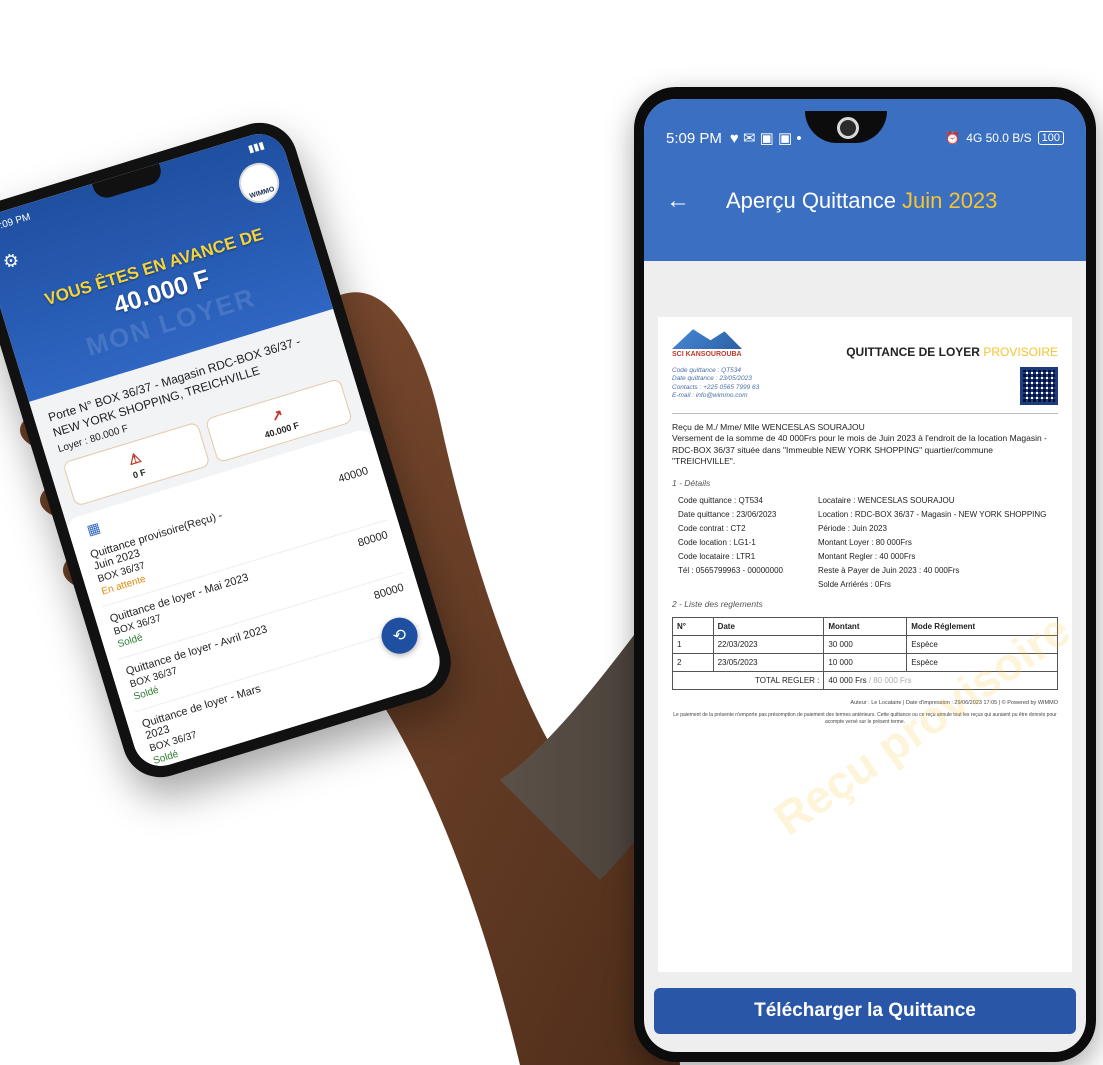 The image size is (1103, 1065). Describe the element at coordinates (1020, 352) in the screenshot. I see `document-heading-suffix: PROVISOIRE` at that location.